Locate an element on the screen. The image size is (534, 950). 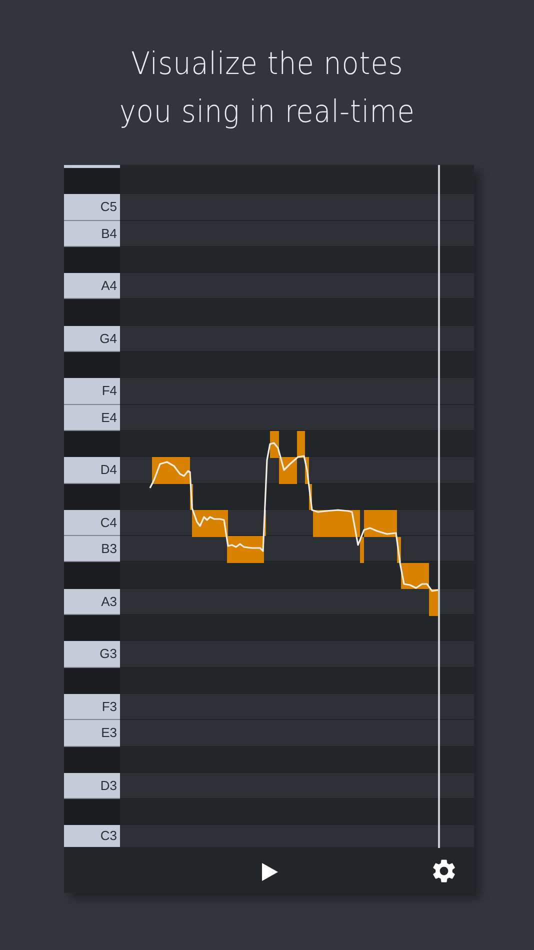
piano-key: C4 is located at coordinates (92, 523).